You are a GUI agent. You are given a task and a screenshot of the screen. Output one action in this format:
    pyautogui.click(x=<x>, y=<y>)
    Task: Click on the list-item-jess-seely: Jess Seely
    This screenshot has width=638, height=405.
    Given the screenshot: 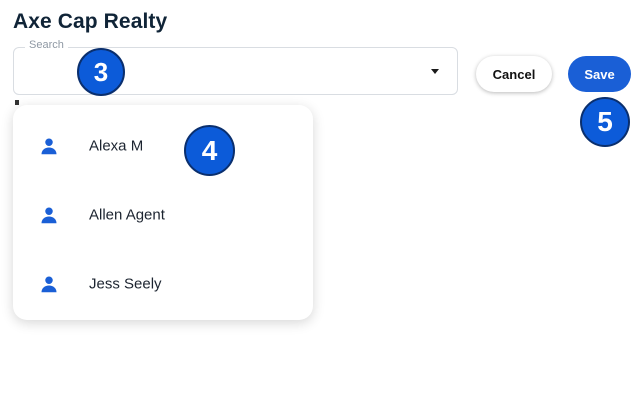 What is the action you would take?
    pyautogui.click(x=163, y=283)
    